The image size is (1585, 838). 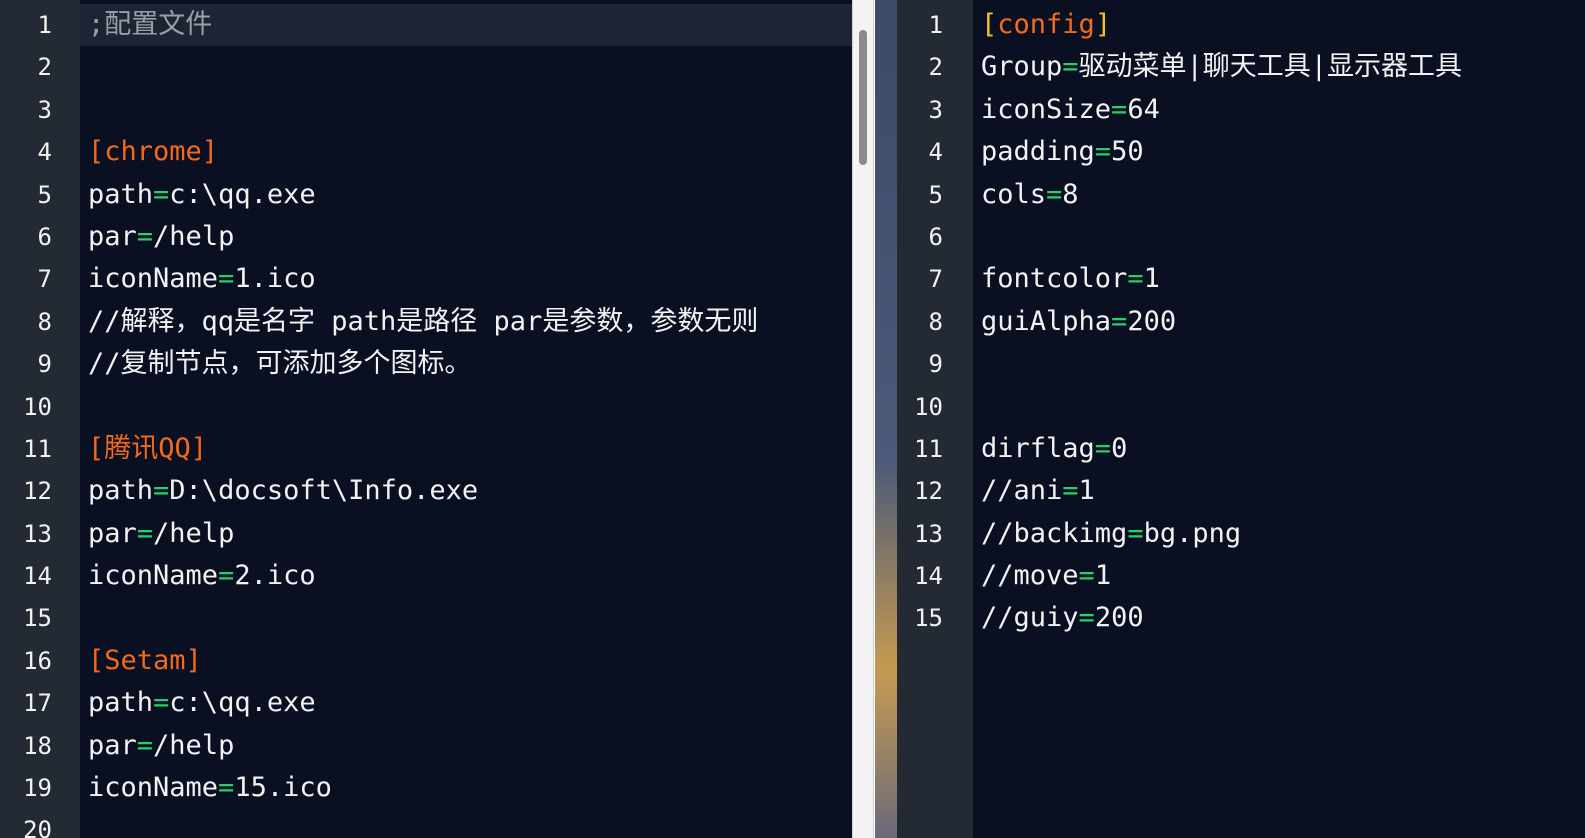 I want to click on token-val: bg.png, so click(x=1192, y=533).